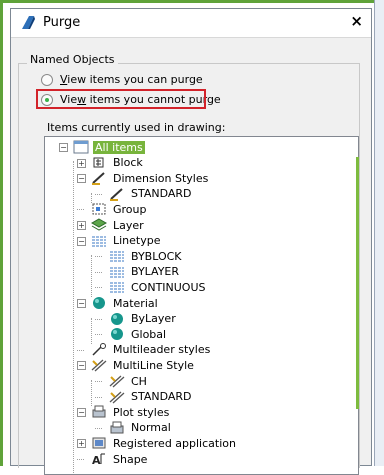  I want to click on tree-item: Linetype, so click(127, 241).